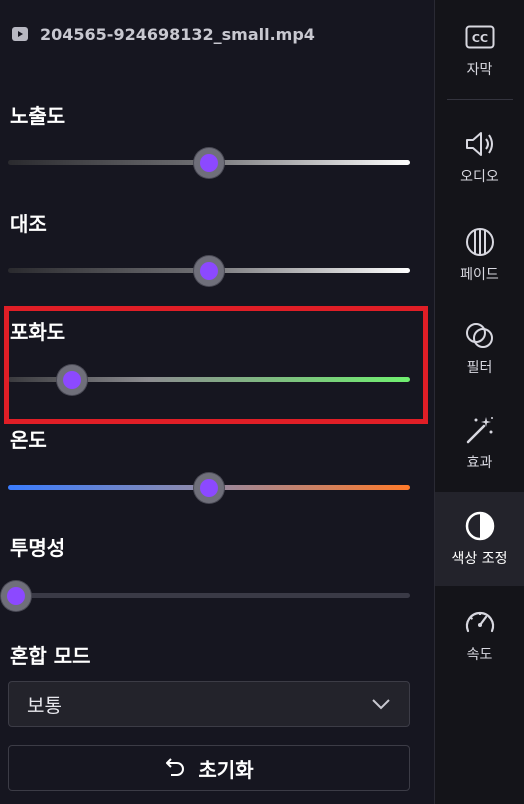 The image size is (524, 804). I want to click on rail-item-fade: 페이드, so click(479, 255).